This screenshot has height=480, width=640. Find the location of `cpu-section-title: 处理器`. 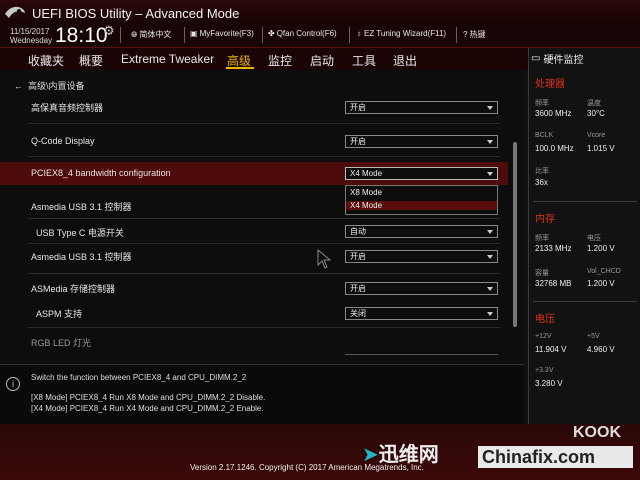

cpu-section-title: 处理器 is located at coordinates (550, 84).